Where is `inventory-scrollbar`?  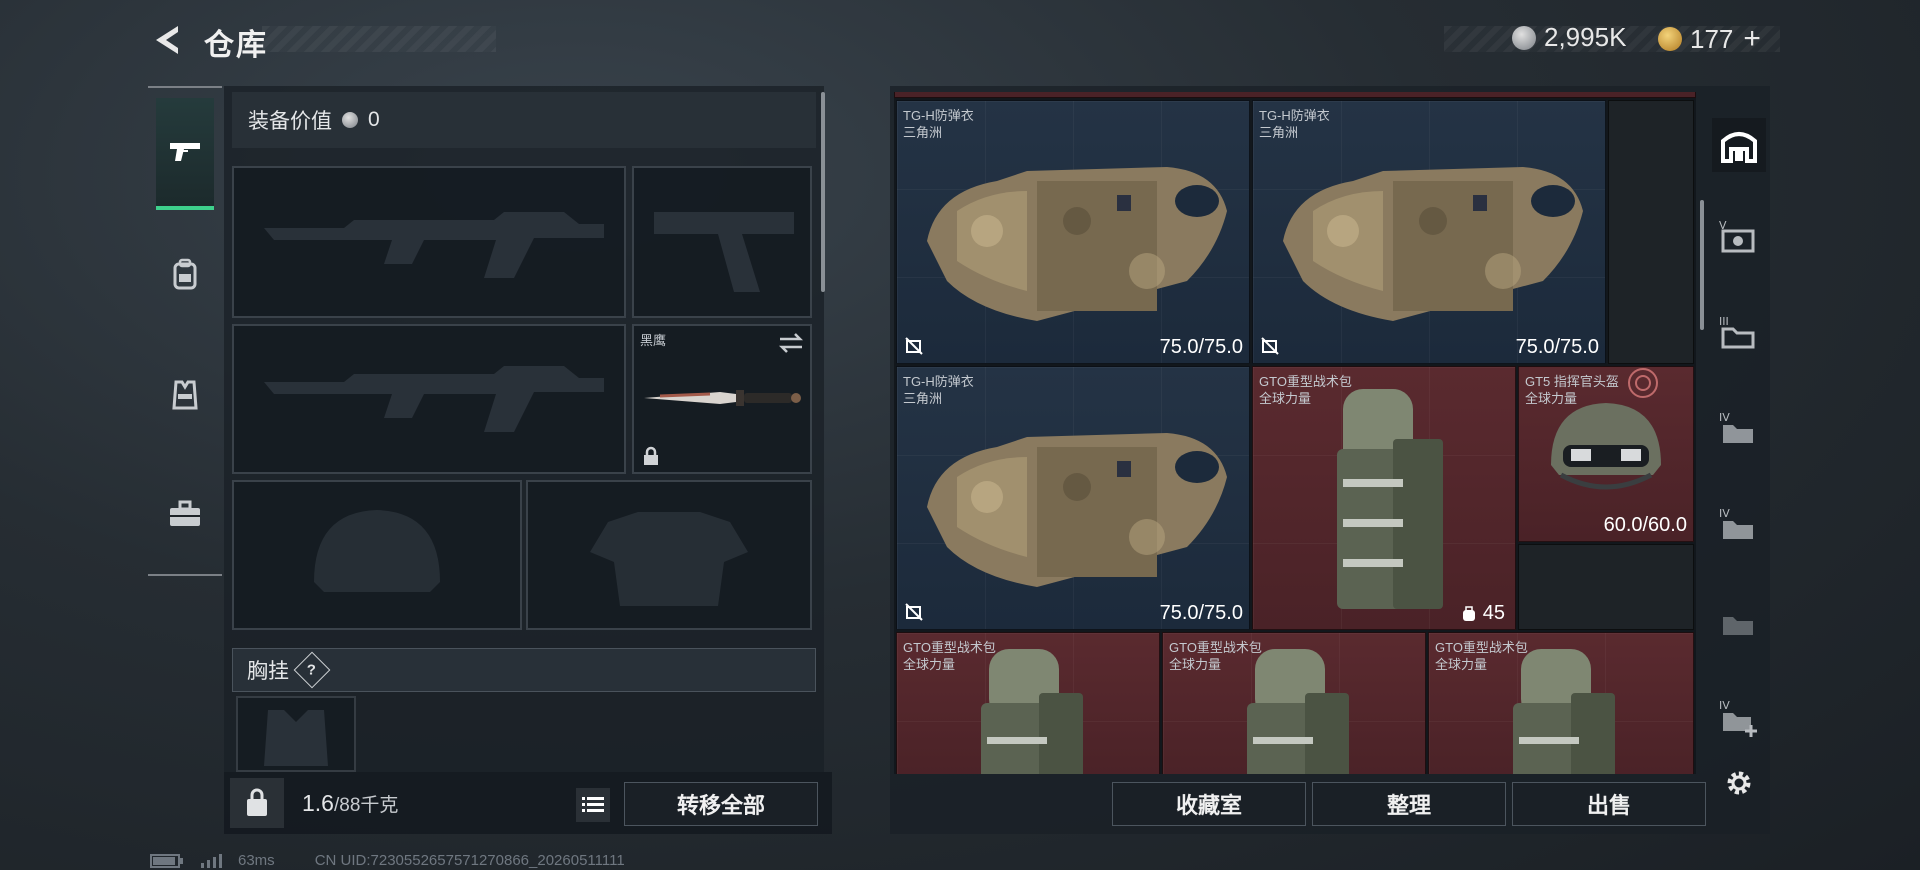
inventory-scrollbar is located at coordinates (1702, 265).